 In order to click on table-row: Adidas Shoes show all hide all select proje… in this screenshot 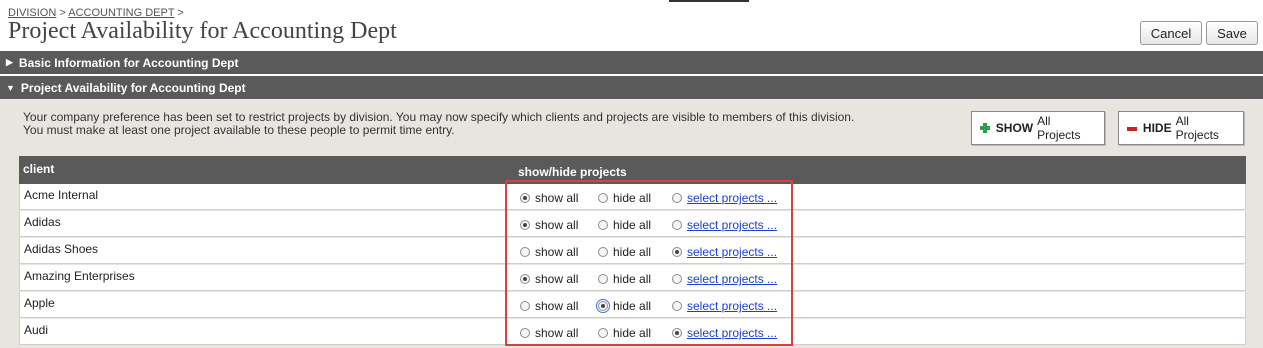, I will do `click(632, 251)`.